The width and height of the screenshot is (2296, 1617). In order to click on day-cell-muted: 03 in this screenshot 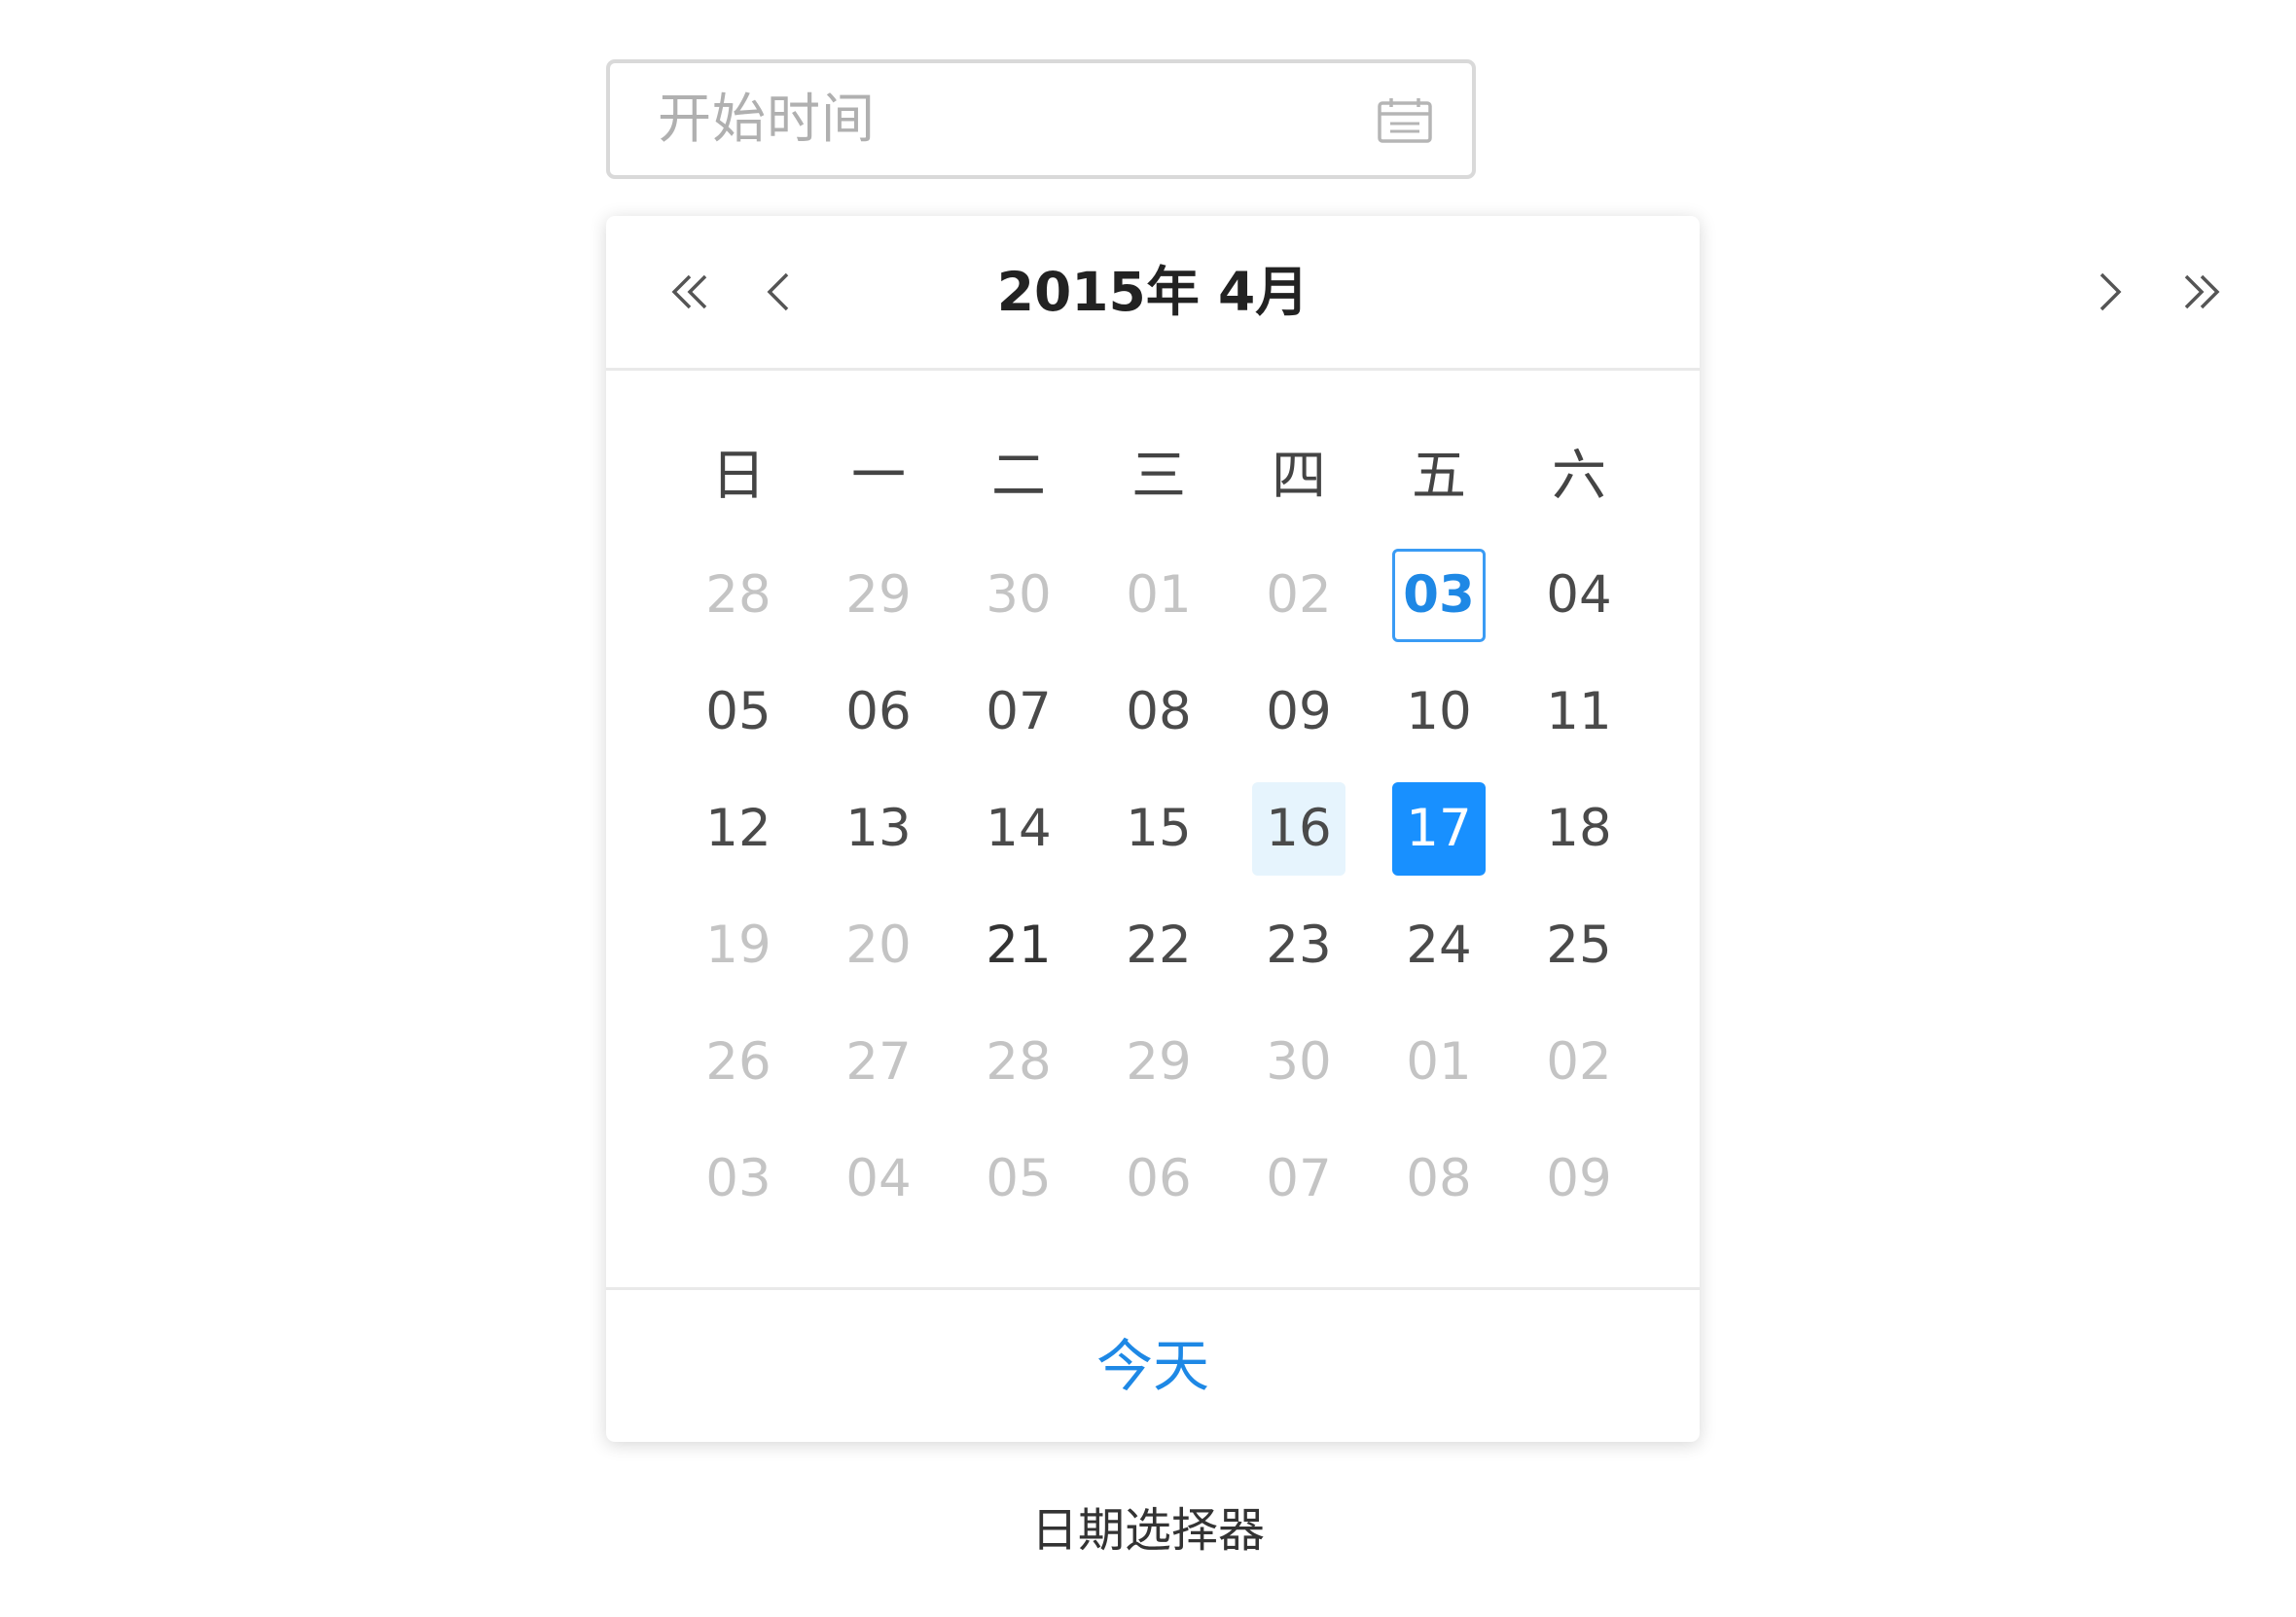, I will do `click(738, 1179)`.